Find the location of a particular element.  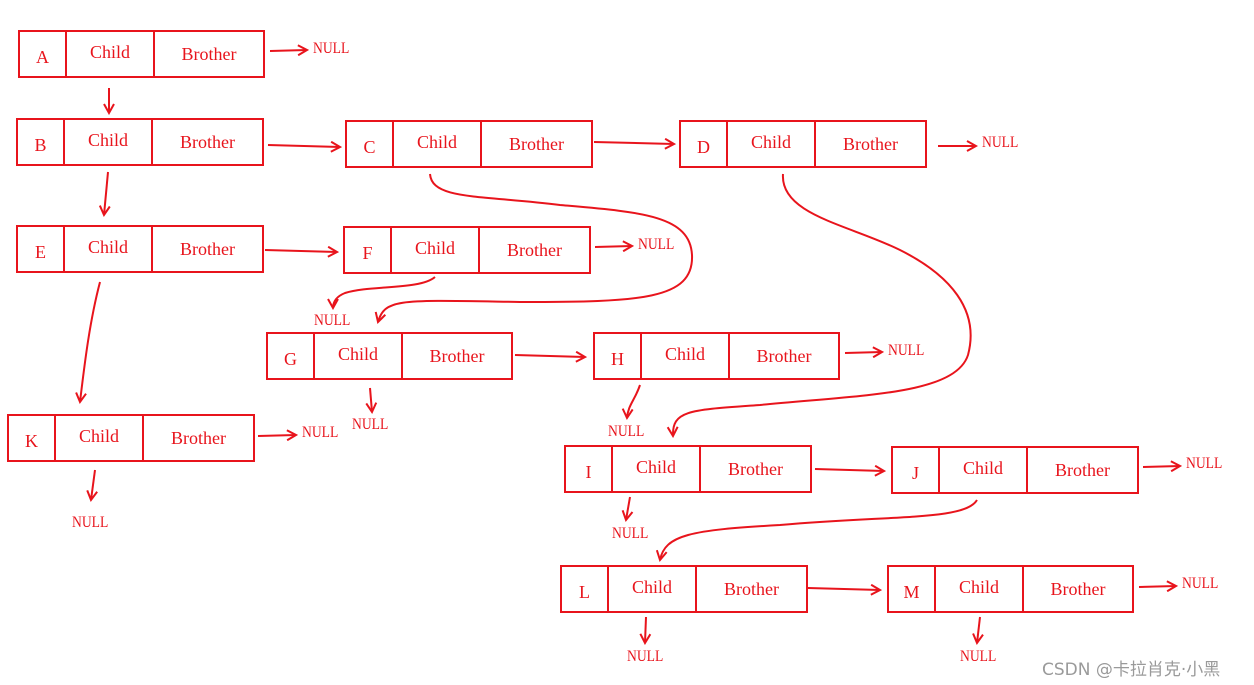

arrow-m-child-null is located at coordinates (978, 629).